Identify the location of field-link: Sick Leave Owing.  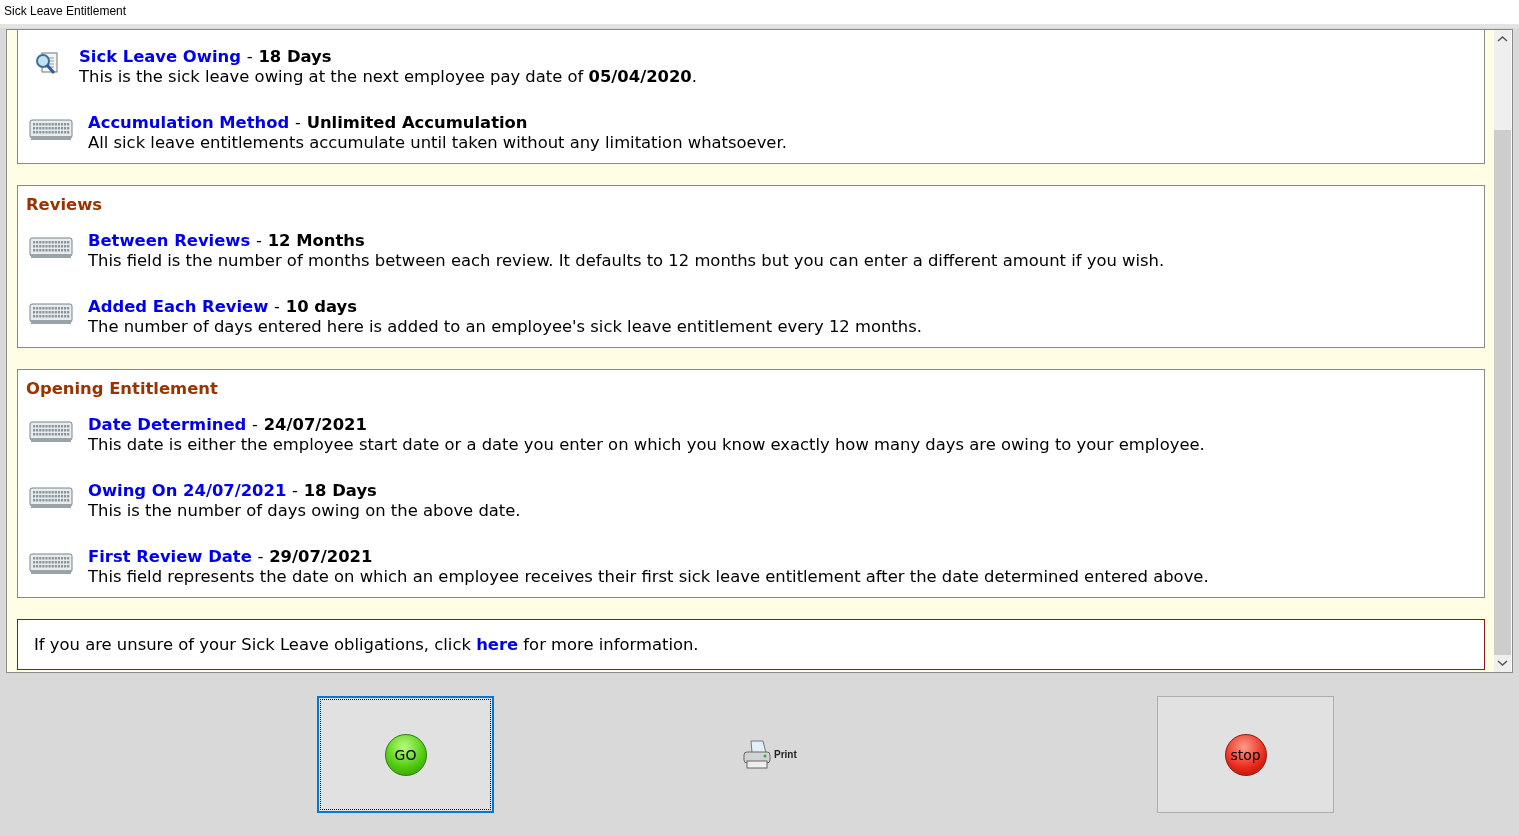
(160, 57).